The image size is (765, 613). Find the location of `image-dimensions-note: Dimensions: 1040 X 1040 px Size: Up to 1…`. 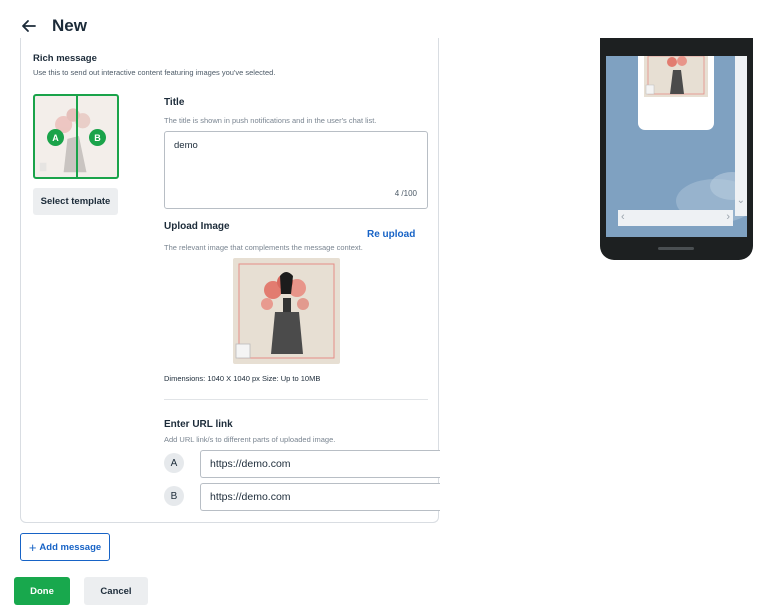

image-dimensions-note: Dimensions: 1040 X 1040 px Size: Up to 1… is located at coordinates (242, 378).